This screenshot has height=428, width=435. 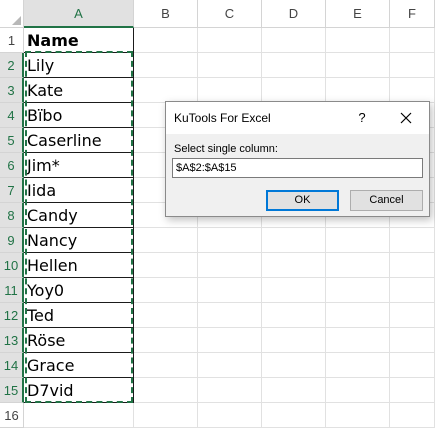 What do you see at coordinates (79, 90) in the screenshot?
I see `cell-name: Kate` at bounding box center [79, 90].